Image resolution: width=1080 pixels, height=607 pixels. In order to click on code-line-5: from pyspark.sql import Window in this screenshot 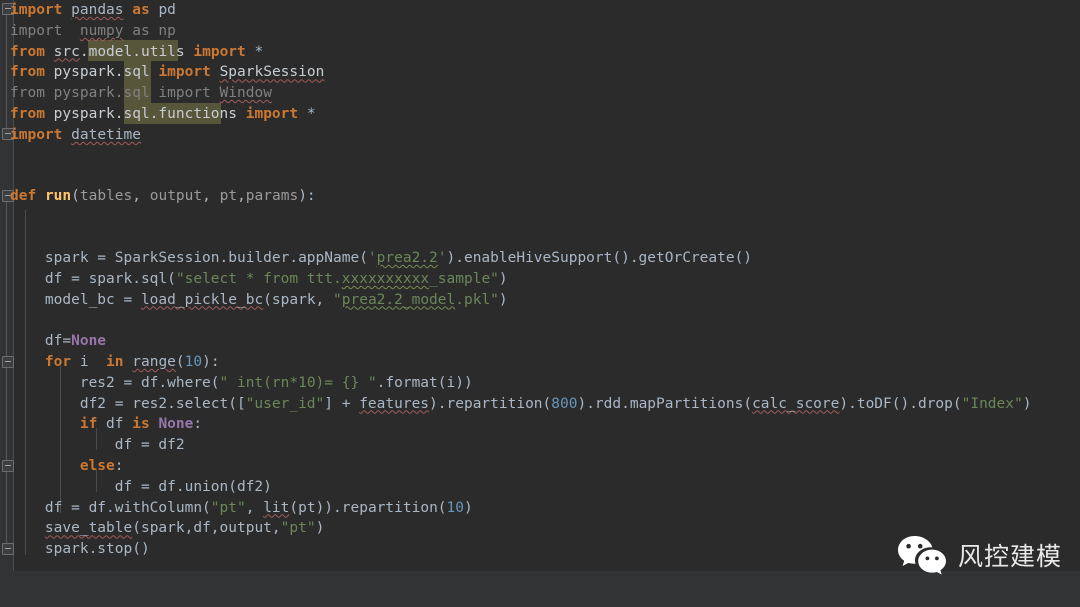, I will do `click(141, 93)`.